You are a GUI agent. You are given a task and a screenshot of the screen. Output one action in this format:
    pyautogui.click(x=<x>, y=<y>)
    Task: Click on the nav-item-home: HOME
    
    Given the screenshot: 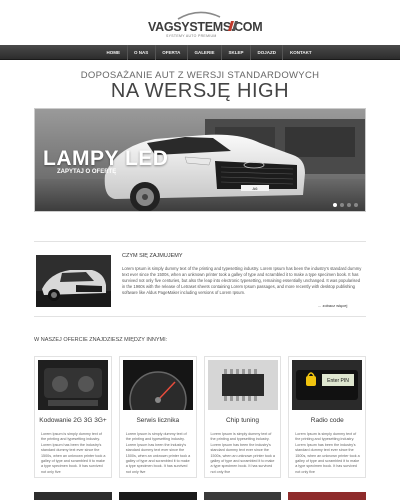 What is the action you would take?
    pyautogui.click(x=113, y=52)
    